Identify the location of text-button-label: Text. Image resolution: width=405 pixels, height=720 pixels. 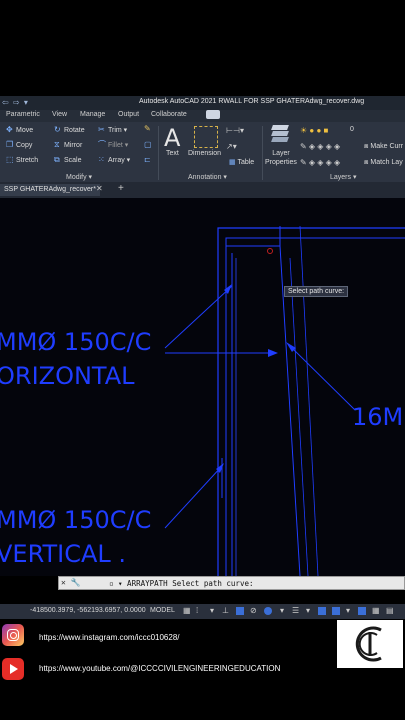
(172, 153).